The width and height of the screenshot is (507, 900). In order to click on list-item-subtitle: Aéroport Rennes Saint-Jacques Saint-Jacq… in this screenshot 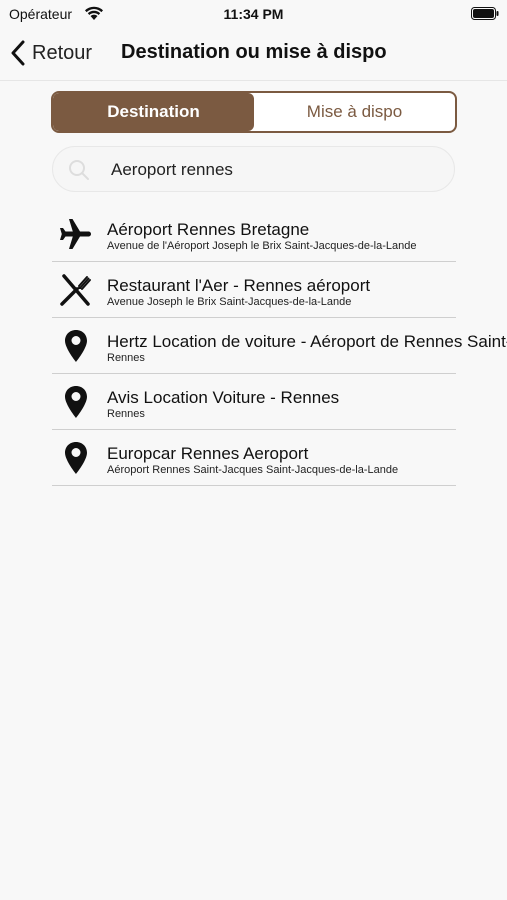, I will do `click(253, 470)`.